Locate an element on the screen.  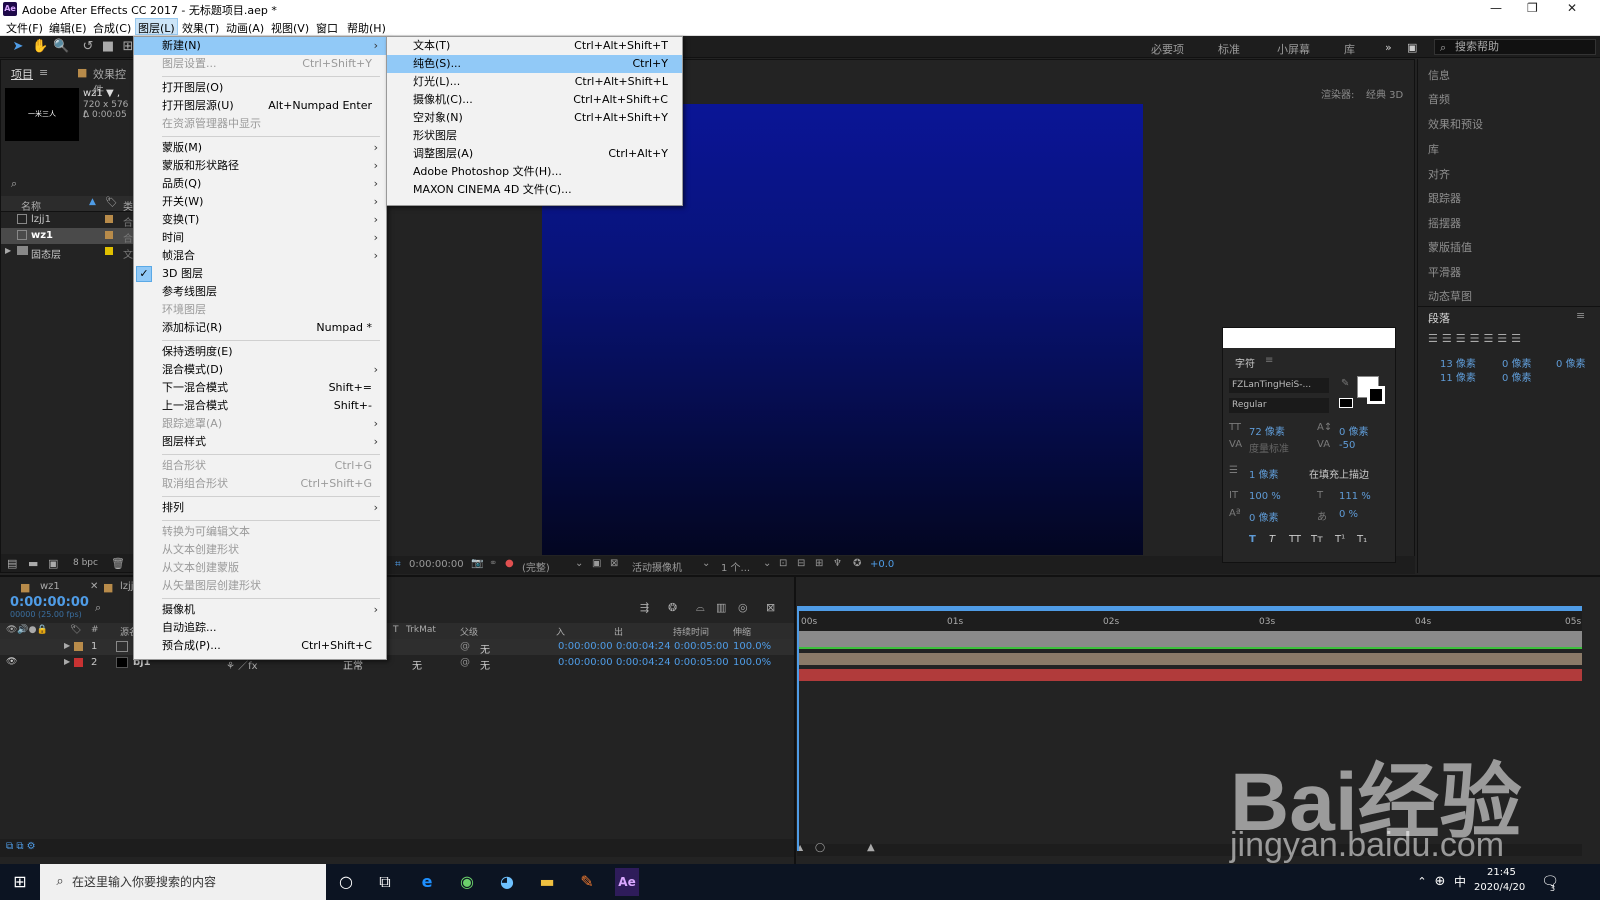
menu-help: 帮助(H) is located at coordinates (366, 28).